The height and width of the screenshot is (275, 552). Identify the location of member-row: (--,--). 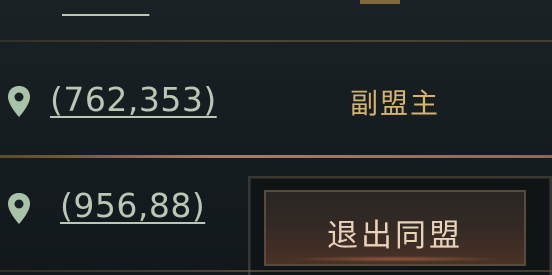
(276, 11).